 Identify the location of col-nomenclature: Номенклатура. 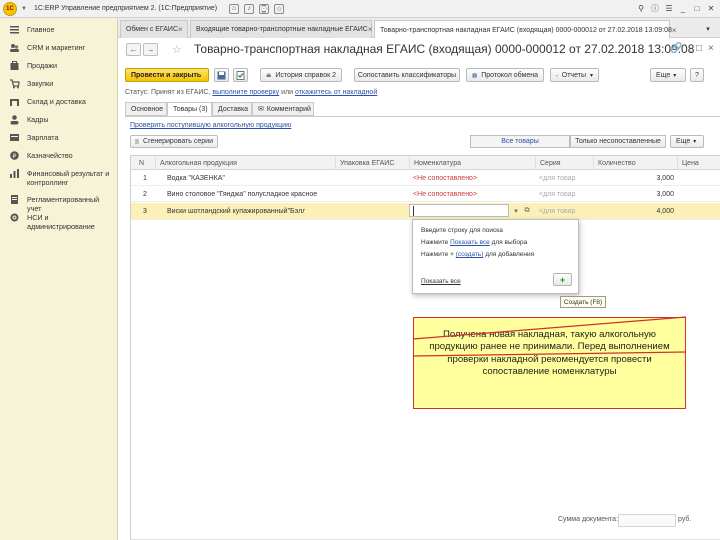
(472, 163).